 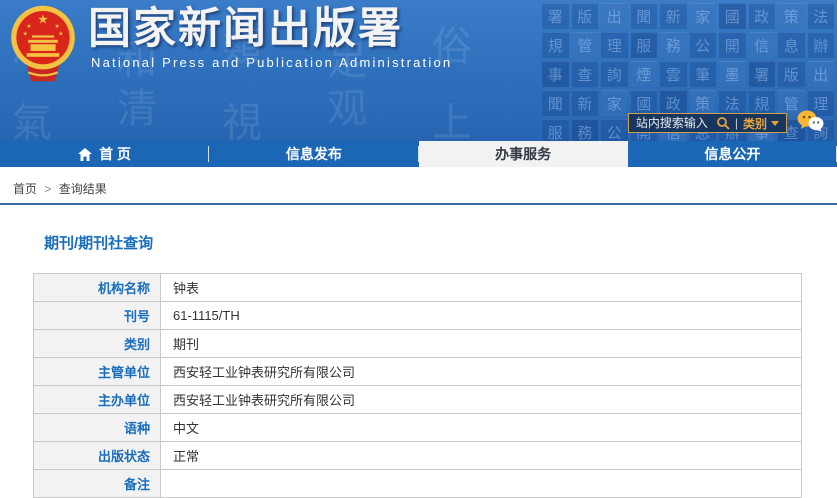 I want to click on table-row: 出版状态 正常, so click(x=417, y=455).